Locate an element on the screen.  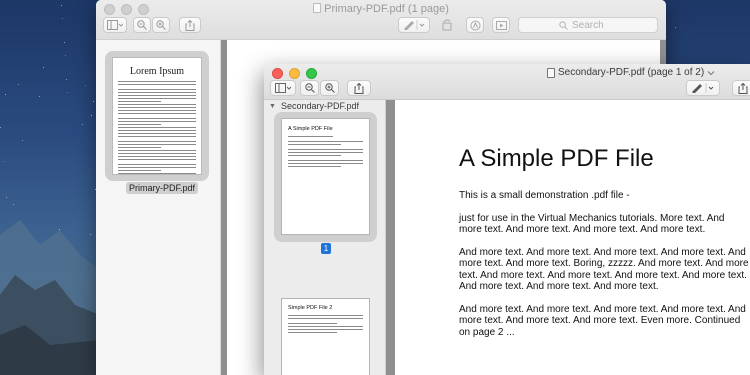
pen-icon is located at coordinates (414, 25).